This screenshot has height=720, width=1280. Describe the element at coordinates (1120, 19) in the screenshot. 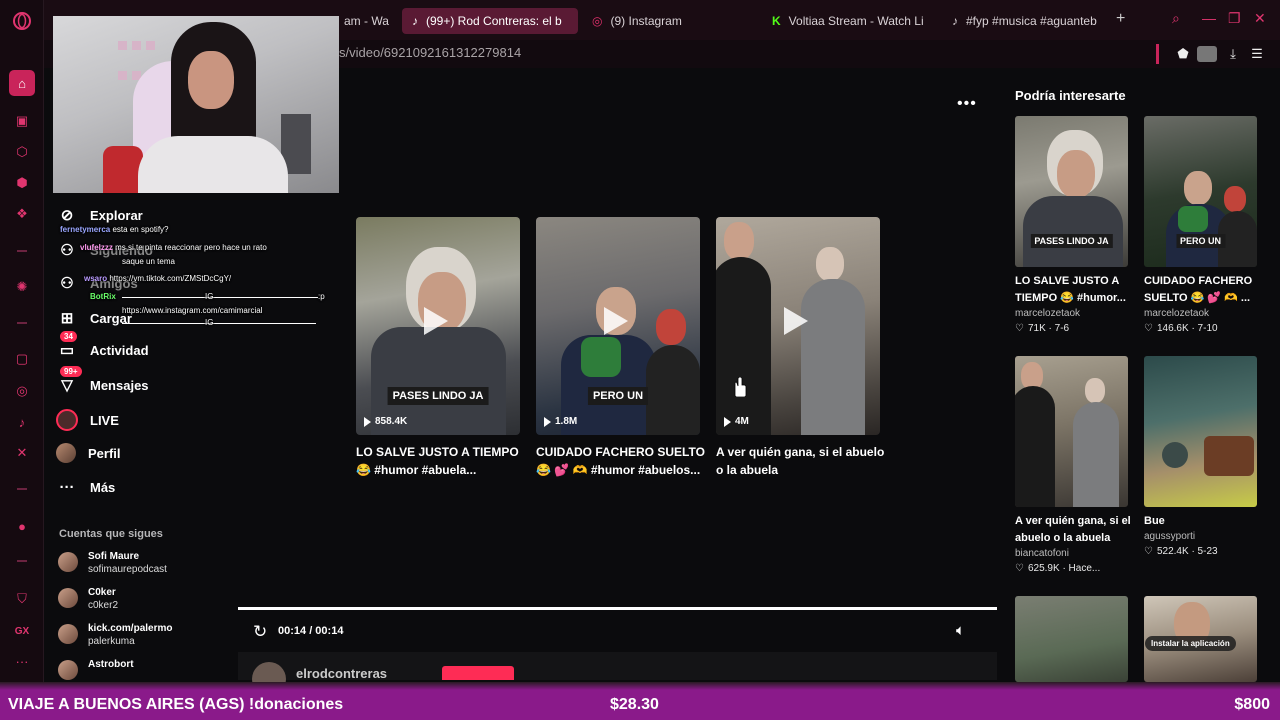

I see `new-tab-button: +` at that location.